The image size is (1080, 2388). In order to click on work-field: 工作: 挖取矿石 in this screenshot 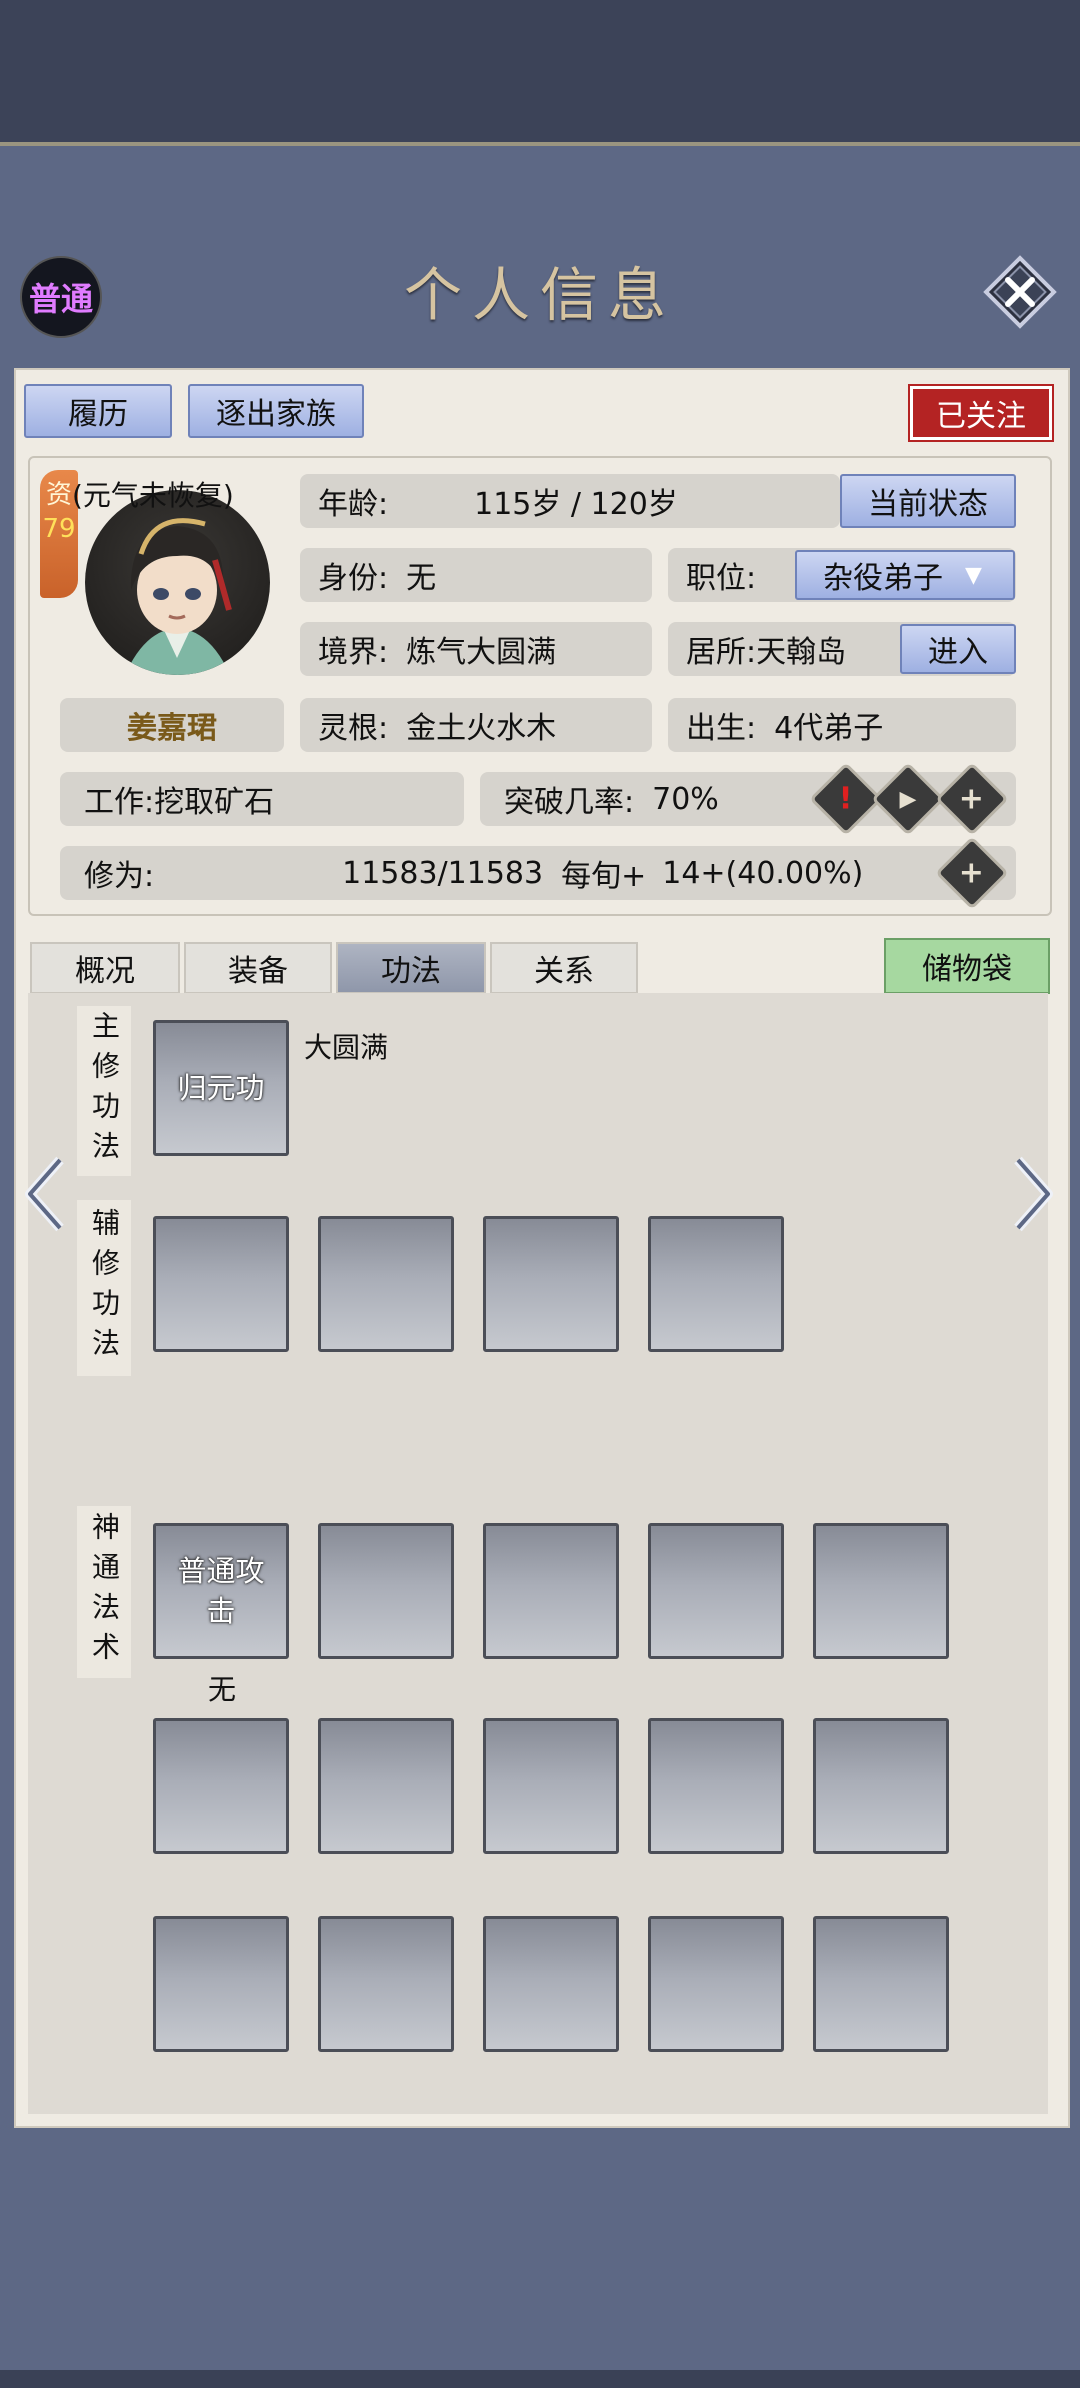, I will do `click(262, 799)`.